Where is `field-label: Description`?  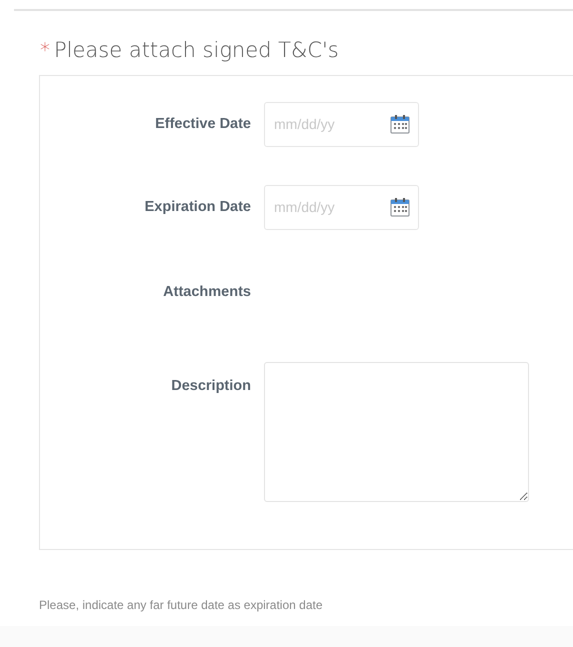 field-label: Description is located at coordinates (211, 386).